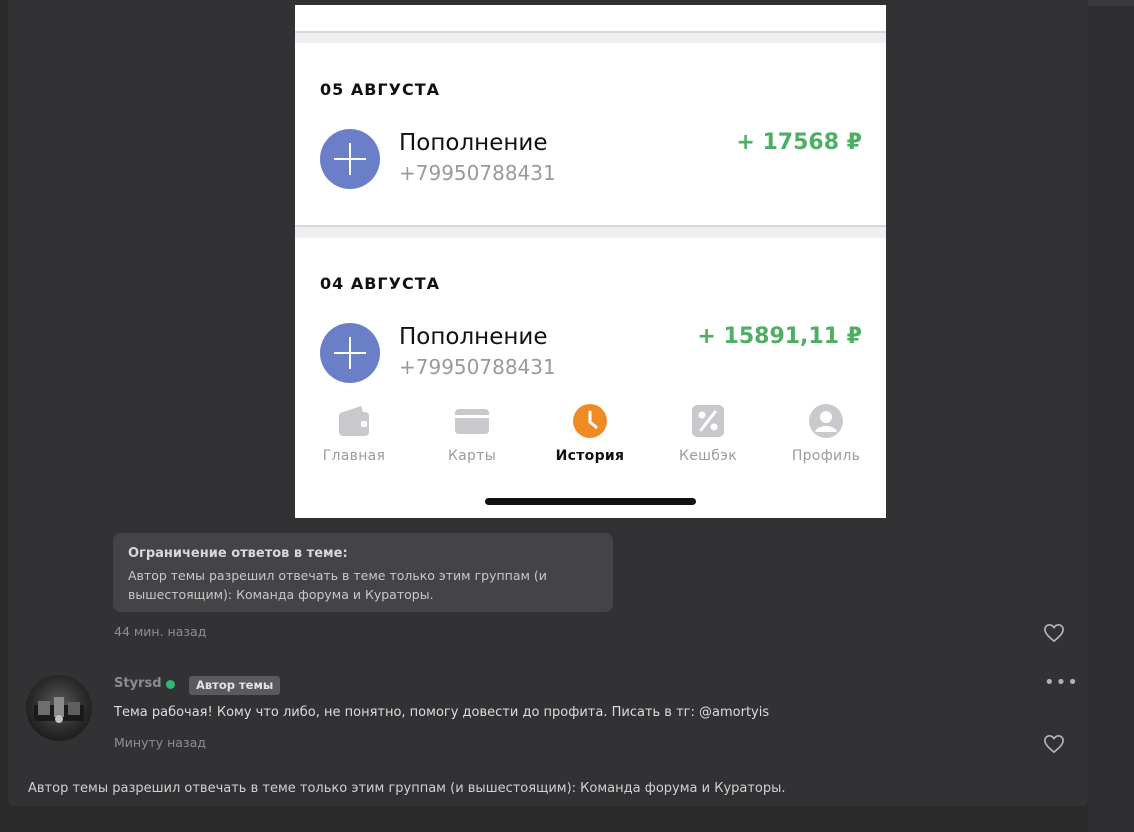  I want to click on home-indicator, so click(590, 501).